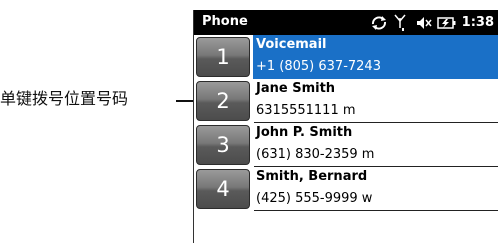 This screenshot has width=498, height=243. What do you see at coordinates (346, 101) in the screenshot?
I see `speed-dial-entry-2: 2 Jane Smith 6315551111 m` at bounding box center [346, 101].